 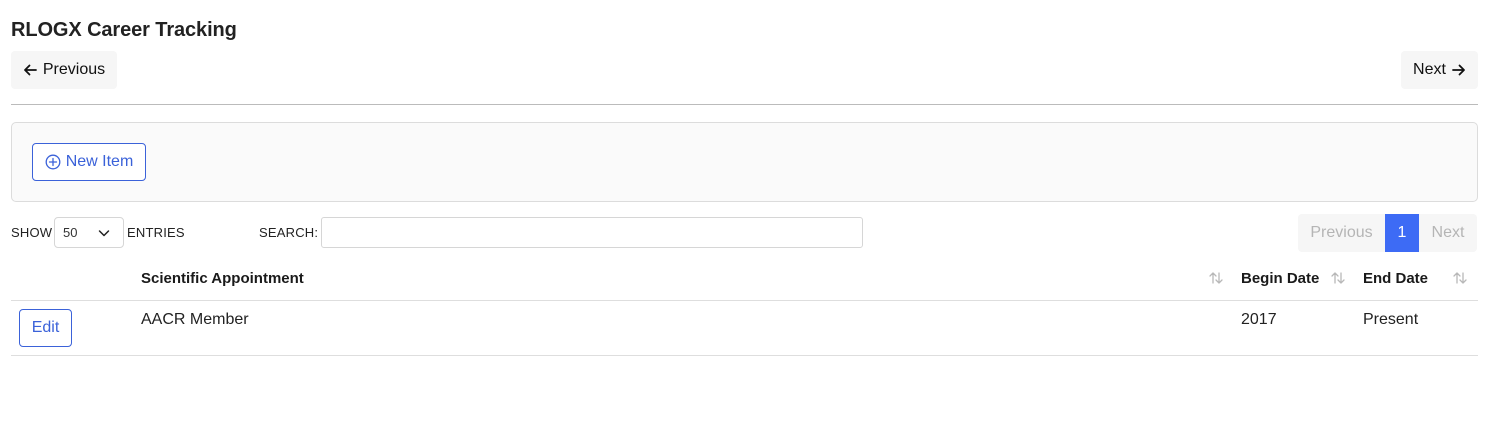 I want to click on new-item-button: New Item, so click(x=89, y=162).